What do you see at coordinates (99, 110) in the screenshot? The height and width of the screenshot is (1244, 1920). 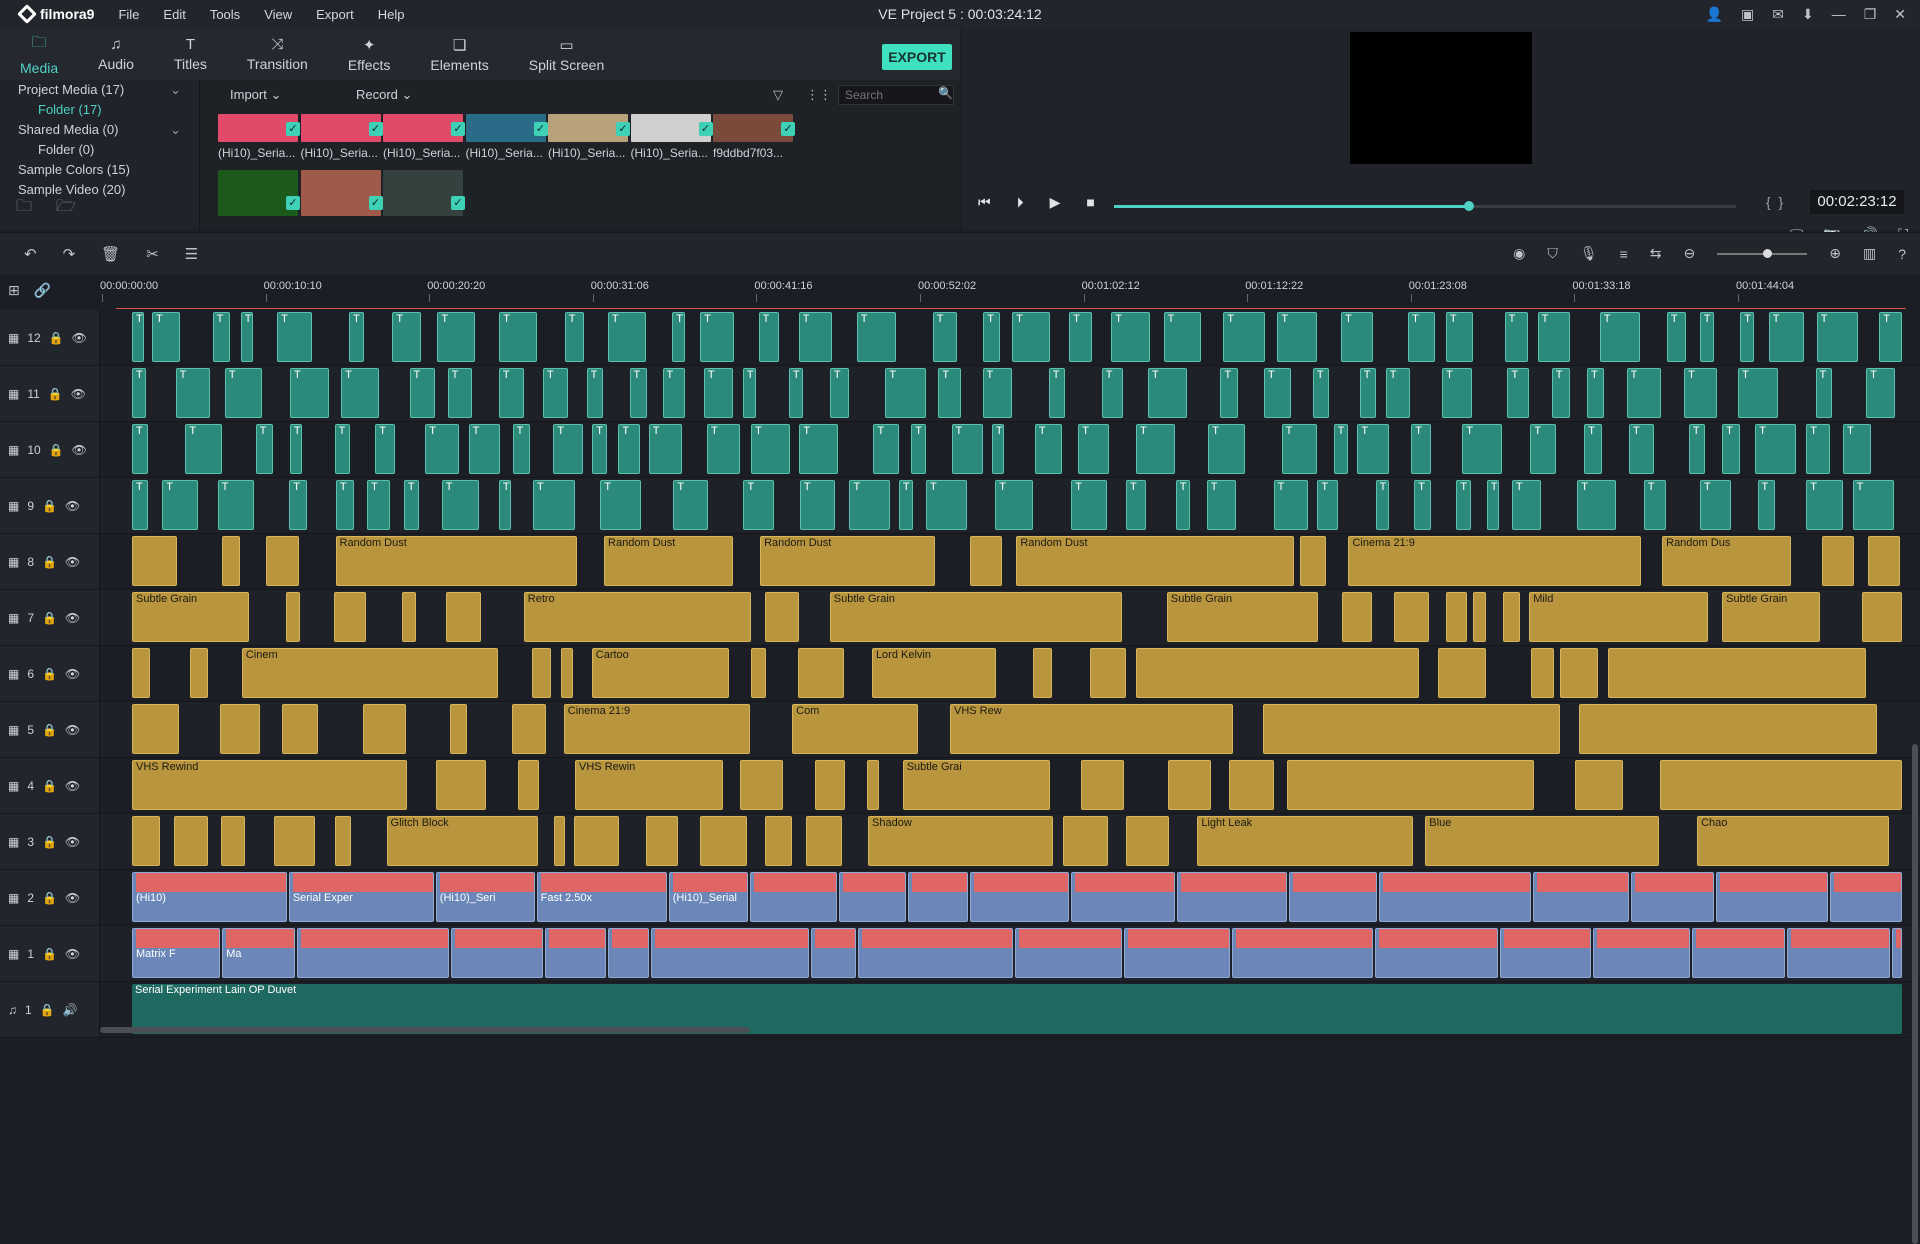 I see `sidebar-item: Folder (17)` at bounding box center [99, 110].